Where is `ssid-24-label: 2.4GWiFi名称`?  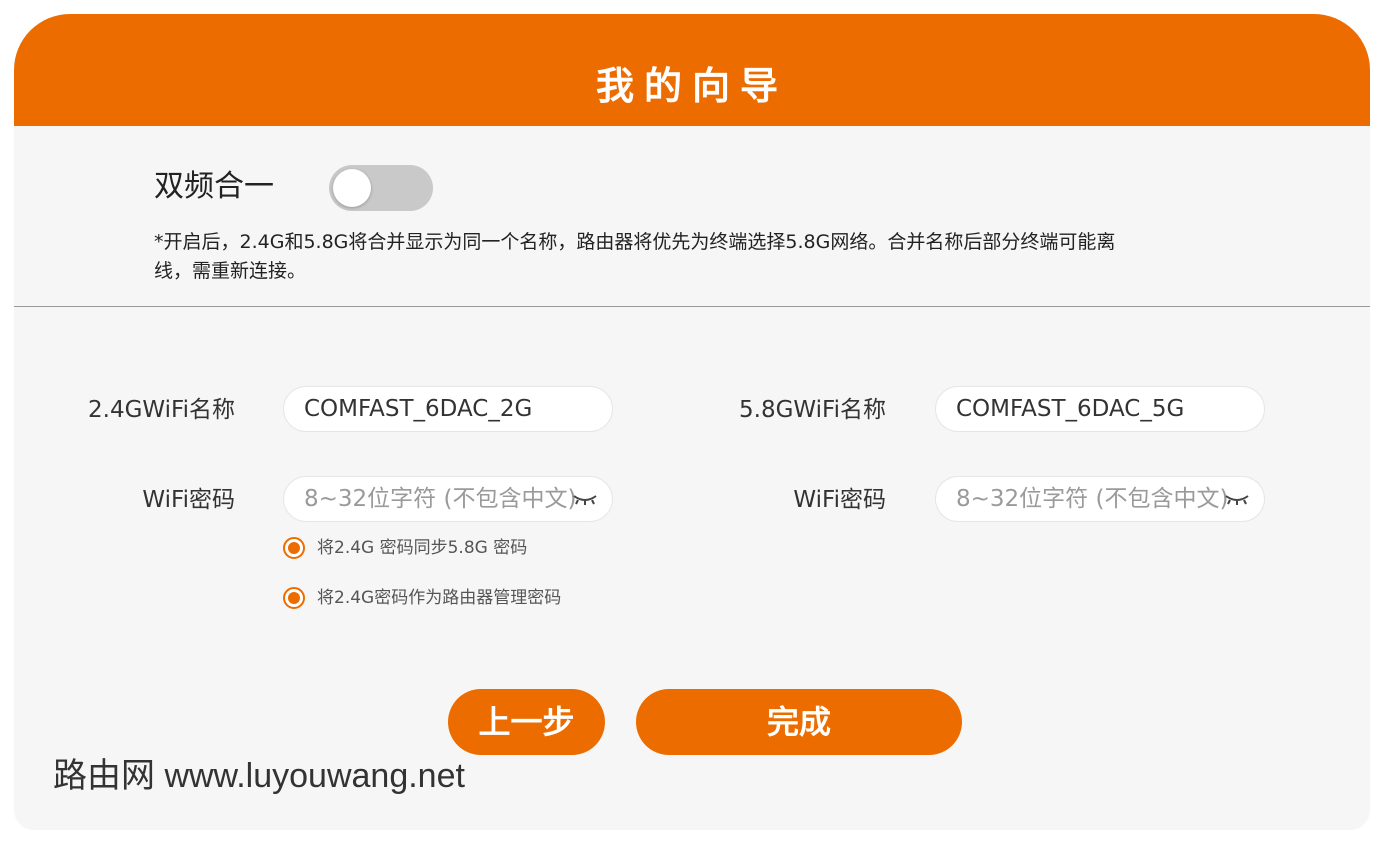 ssid-24-label: 2.4GWiFi名称 is located at coordinates (161, 410).